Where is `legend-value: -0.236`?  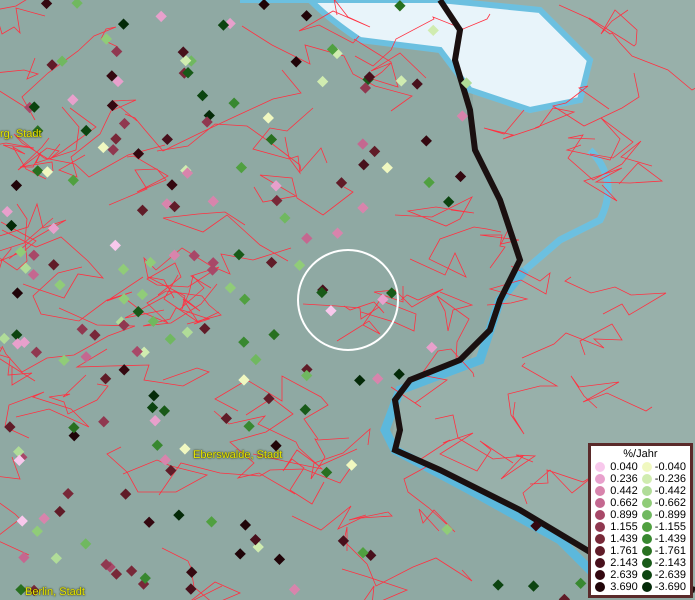
legend-value: -0.236 is located at coordinates (670, 479).